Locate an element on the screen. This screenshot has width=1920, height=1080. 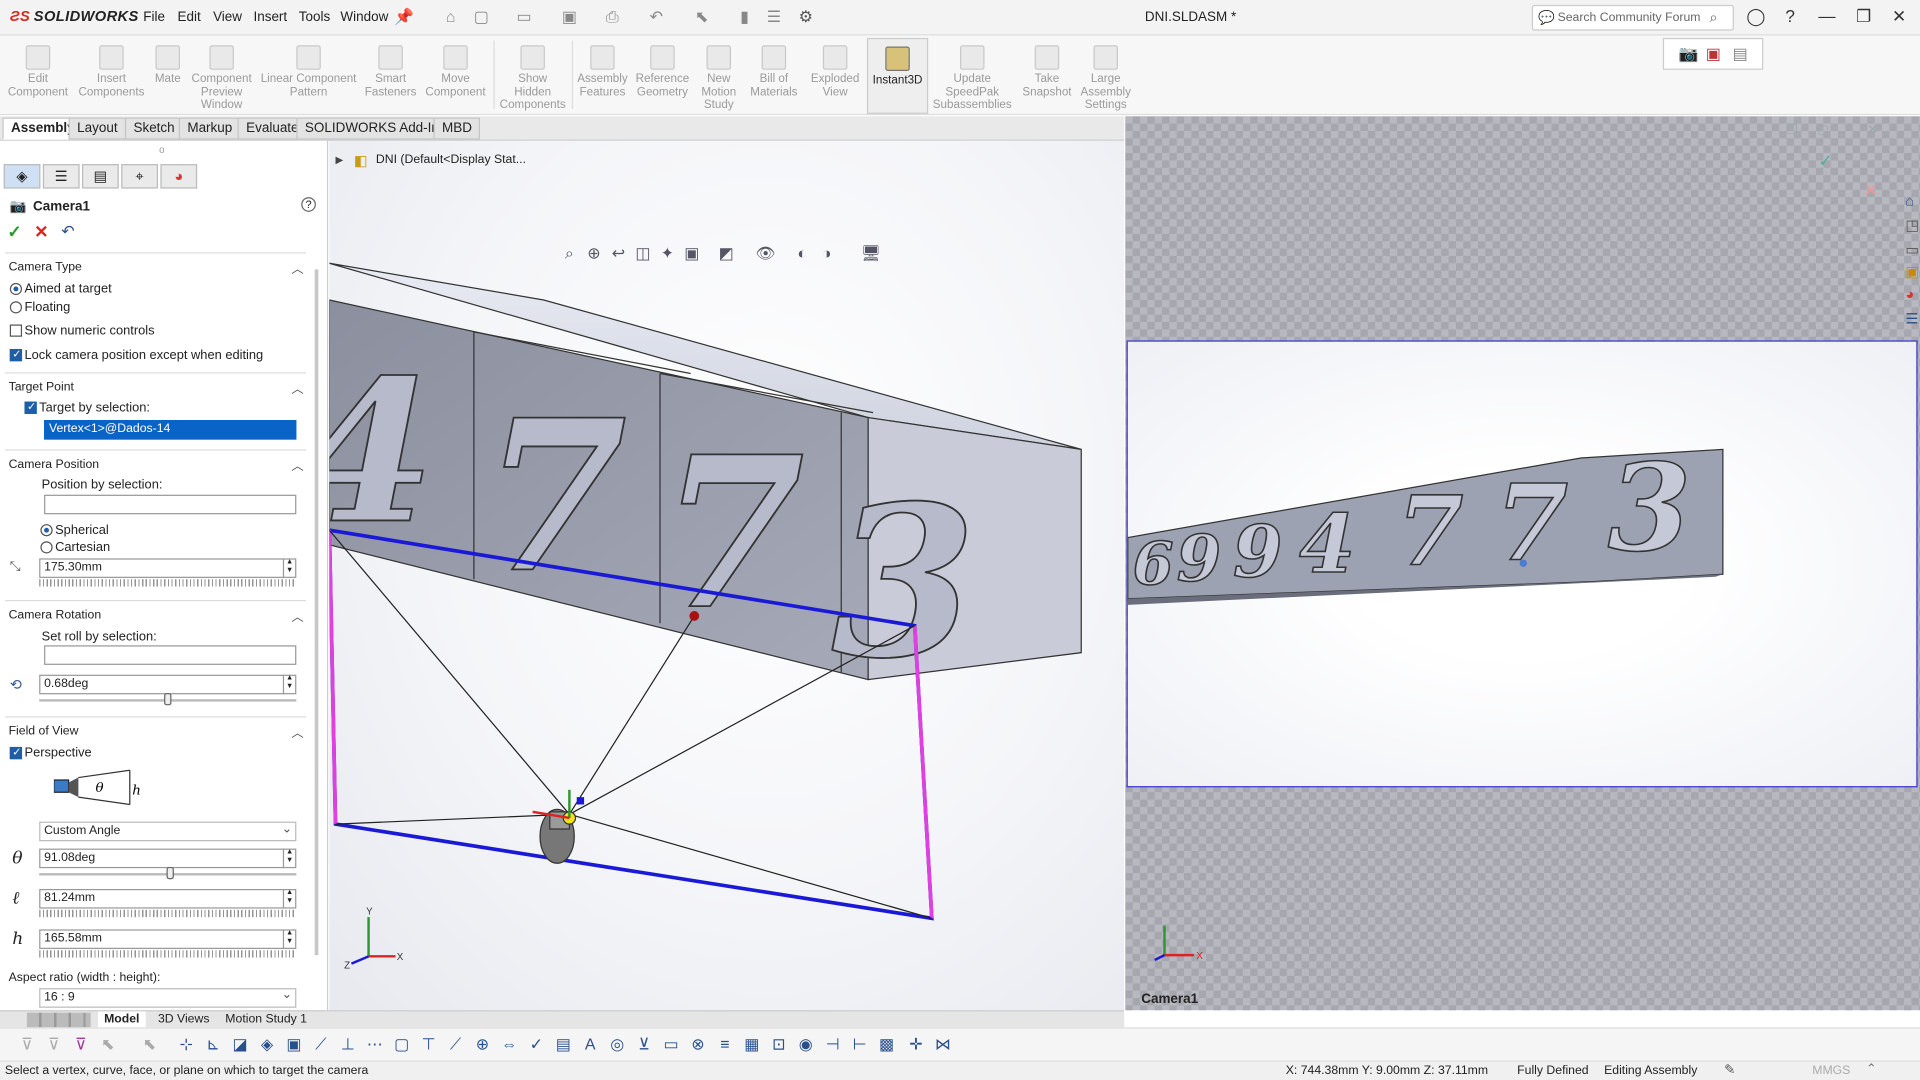
filter-planes-icon: ⊥ is located at coordinates (348, 1045).